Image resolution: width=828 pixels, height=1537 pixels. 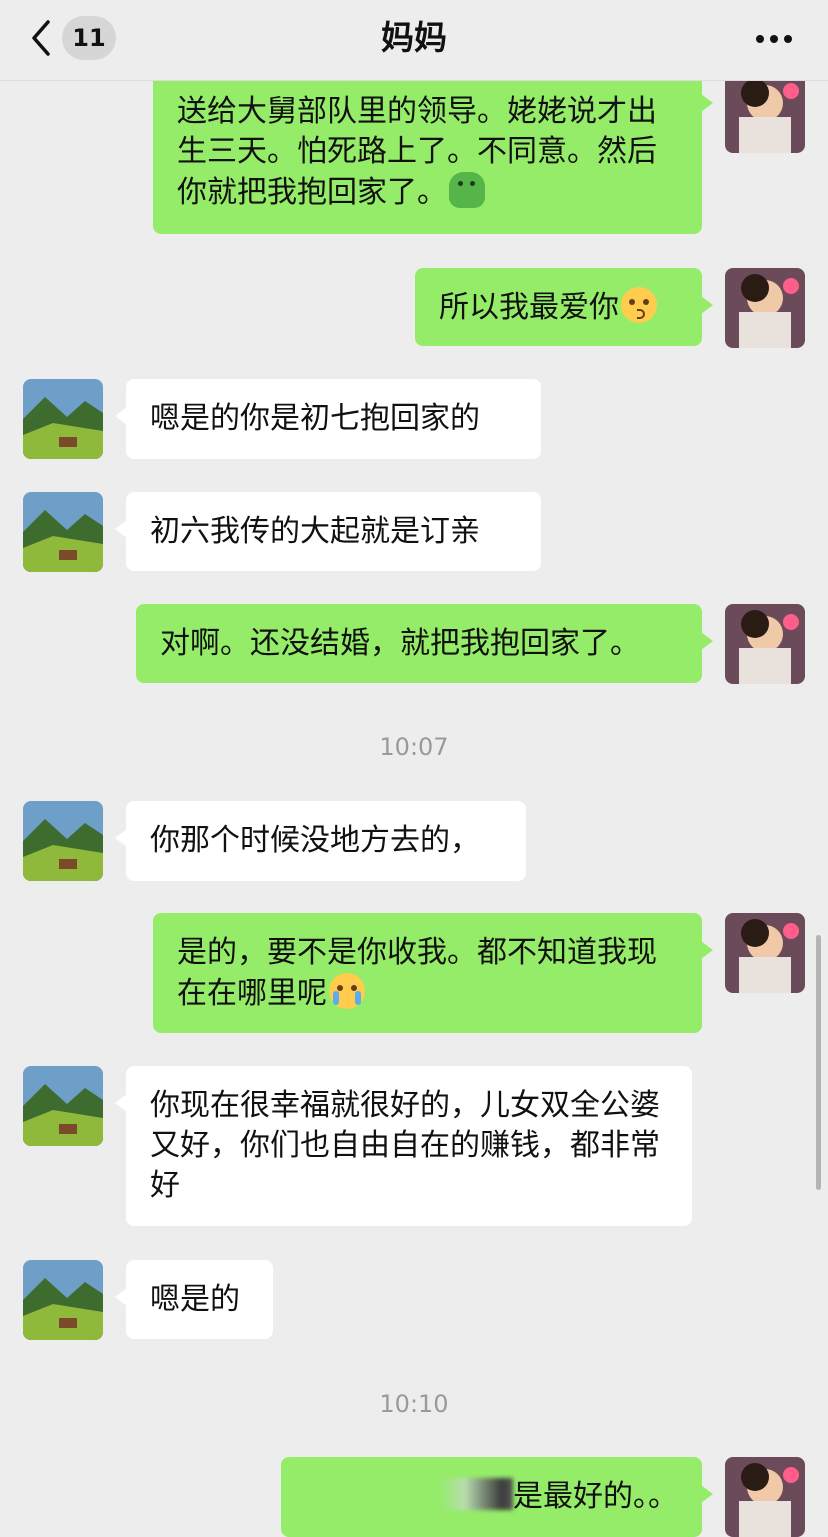 What do you see at coordinates (529, 307) in the screenshot?
I see `message-text: 所以我最爱你` at bounding box center [529, 307].